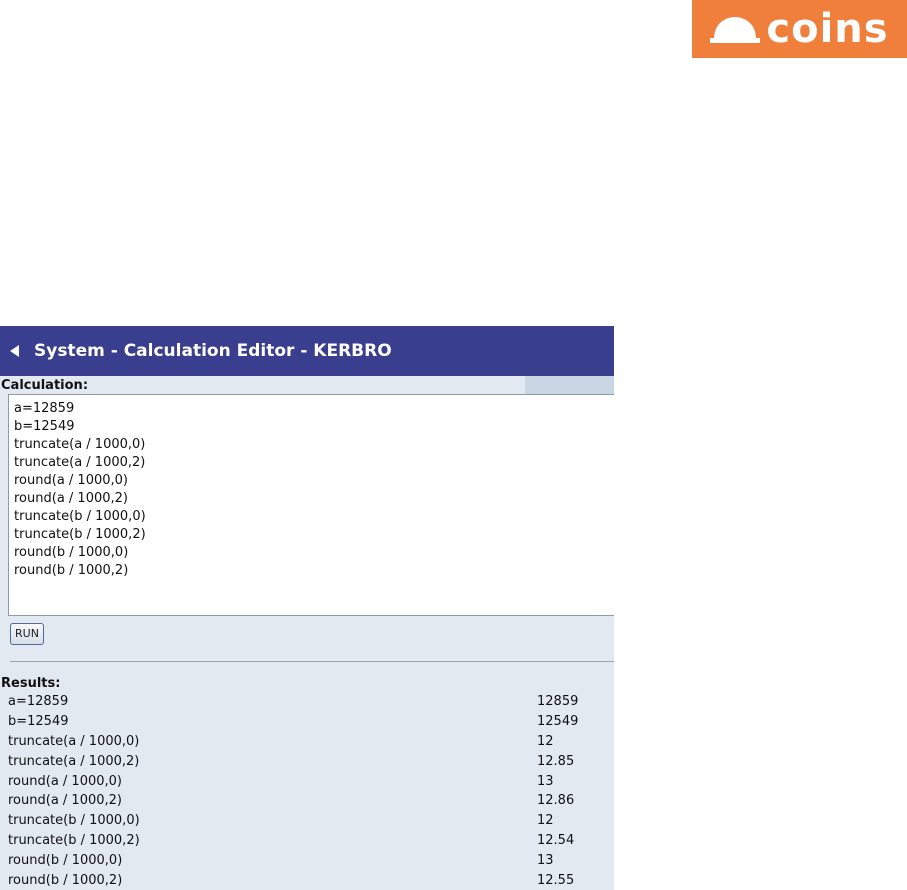 This screenshot has height=890, width=907. I want to click on result-value: 12549, so click(558, 722).